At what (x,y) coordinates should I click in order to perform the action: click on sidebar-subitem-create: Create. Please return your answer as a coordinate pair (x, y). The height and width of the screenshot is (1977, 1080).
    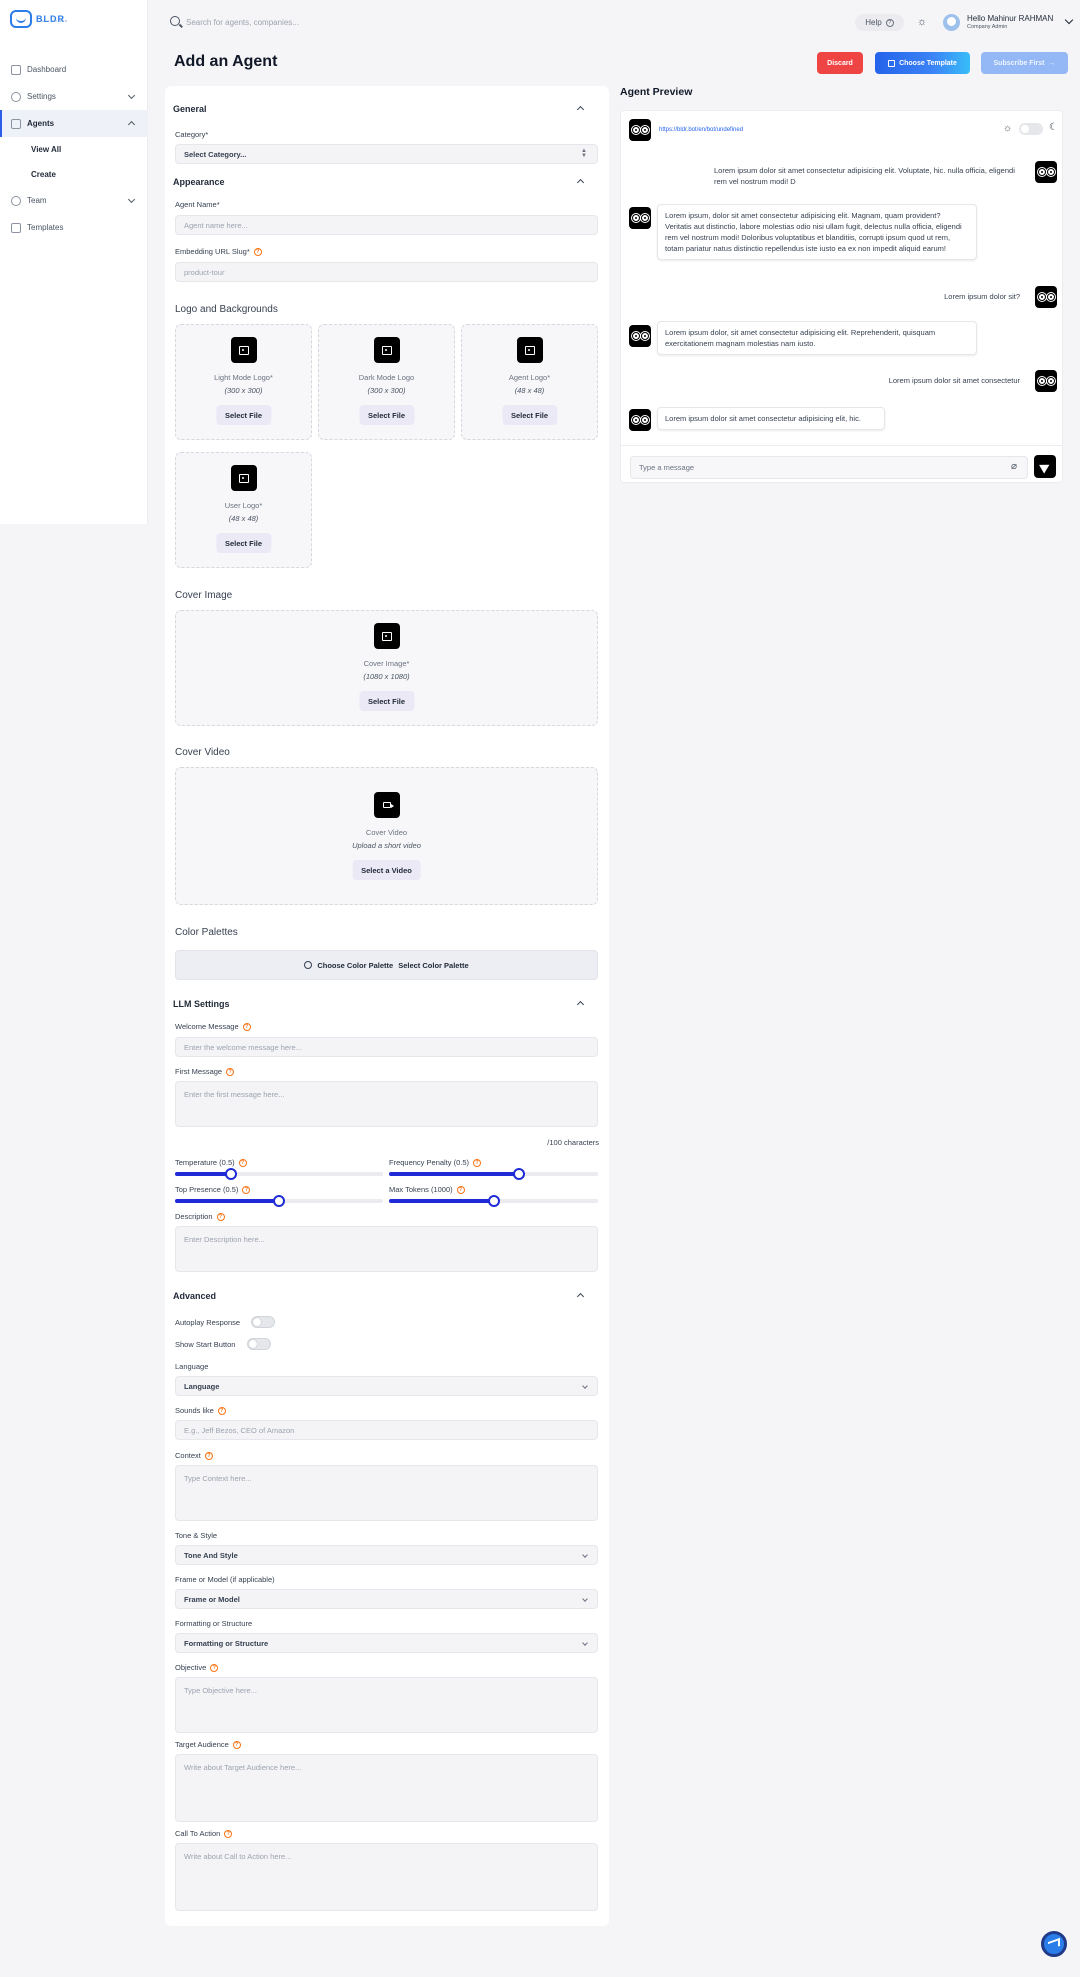
    Looking at the image, I should click on (74, 174).